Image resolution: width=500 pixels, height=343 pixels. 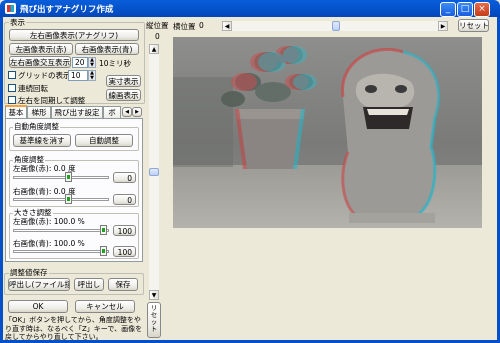 I want to click on horizontal-position-label: 横位置, so click(x=184, y=26).